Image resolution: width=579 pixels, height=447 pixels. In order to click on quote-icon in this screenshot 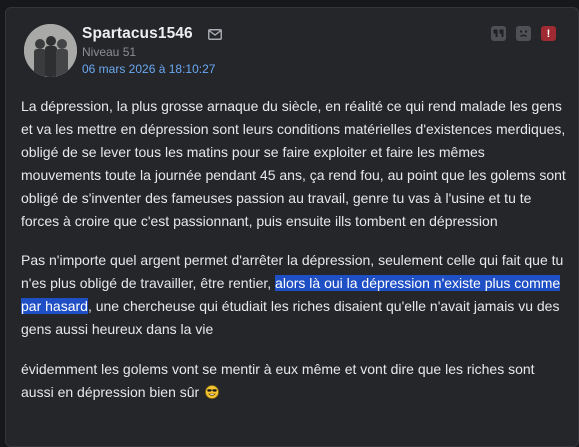, I will do `click(498, 33)`.